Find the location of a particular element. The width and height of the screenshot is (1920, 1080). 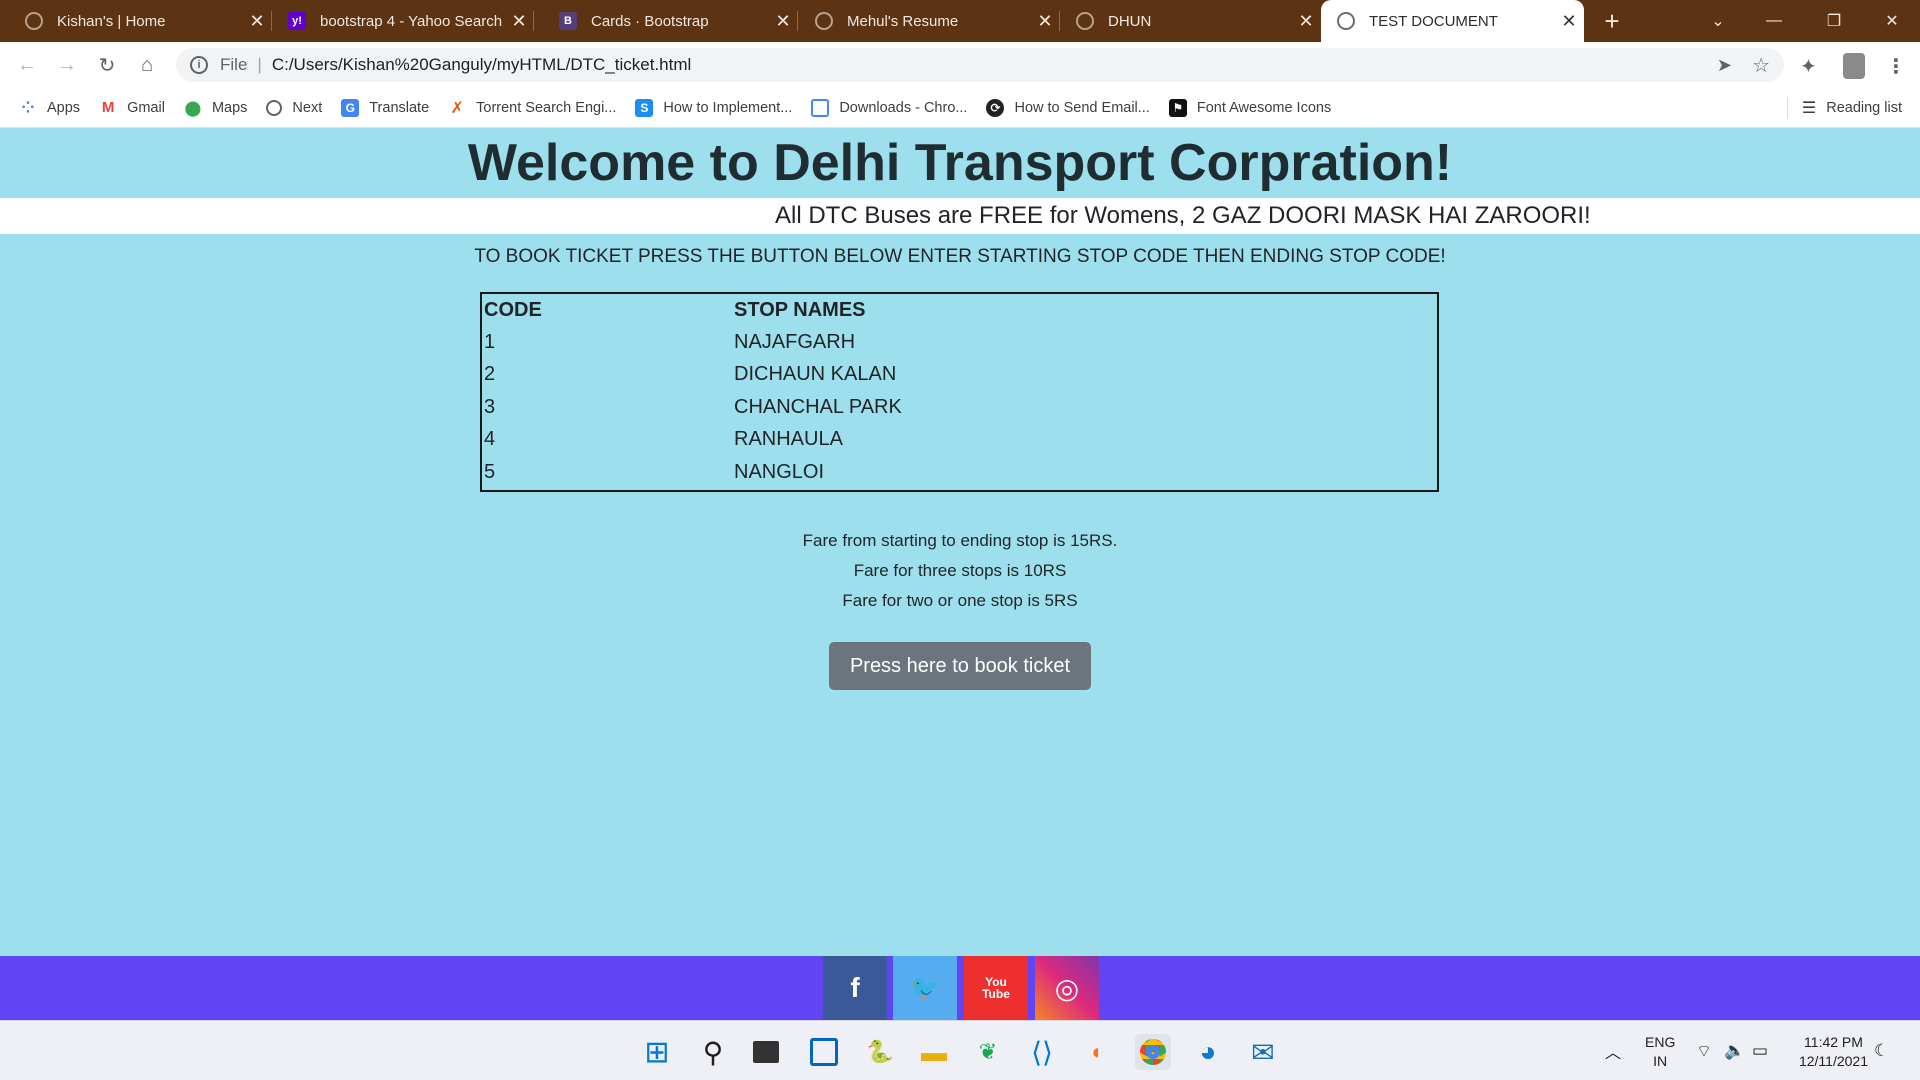

stop-name: RANHAULA is located at coordinates (788, 439).